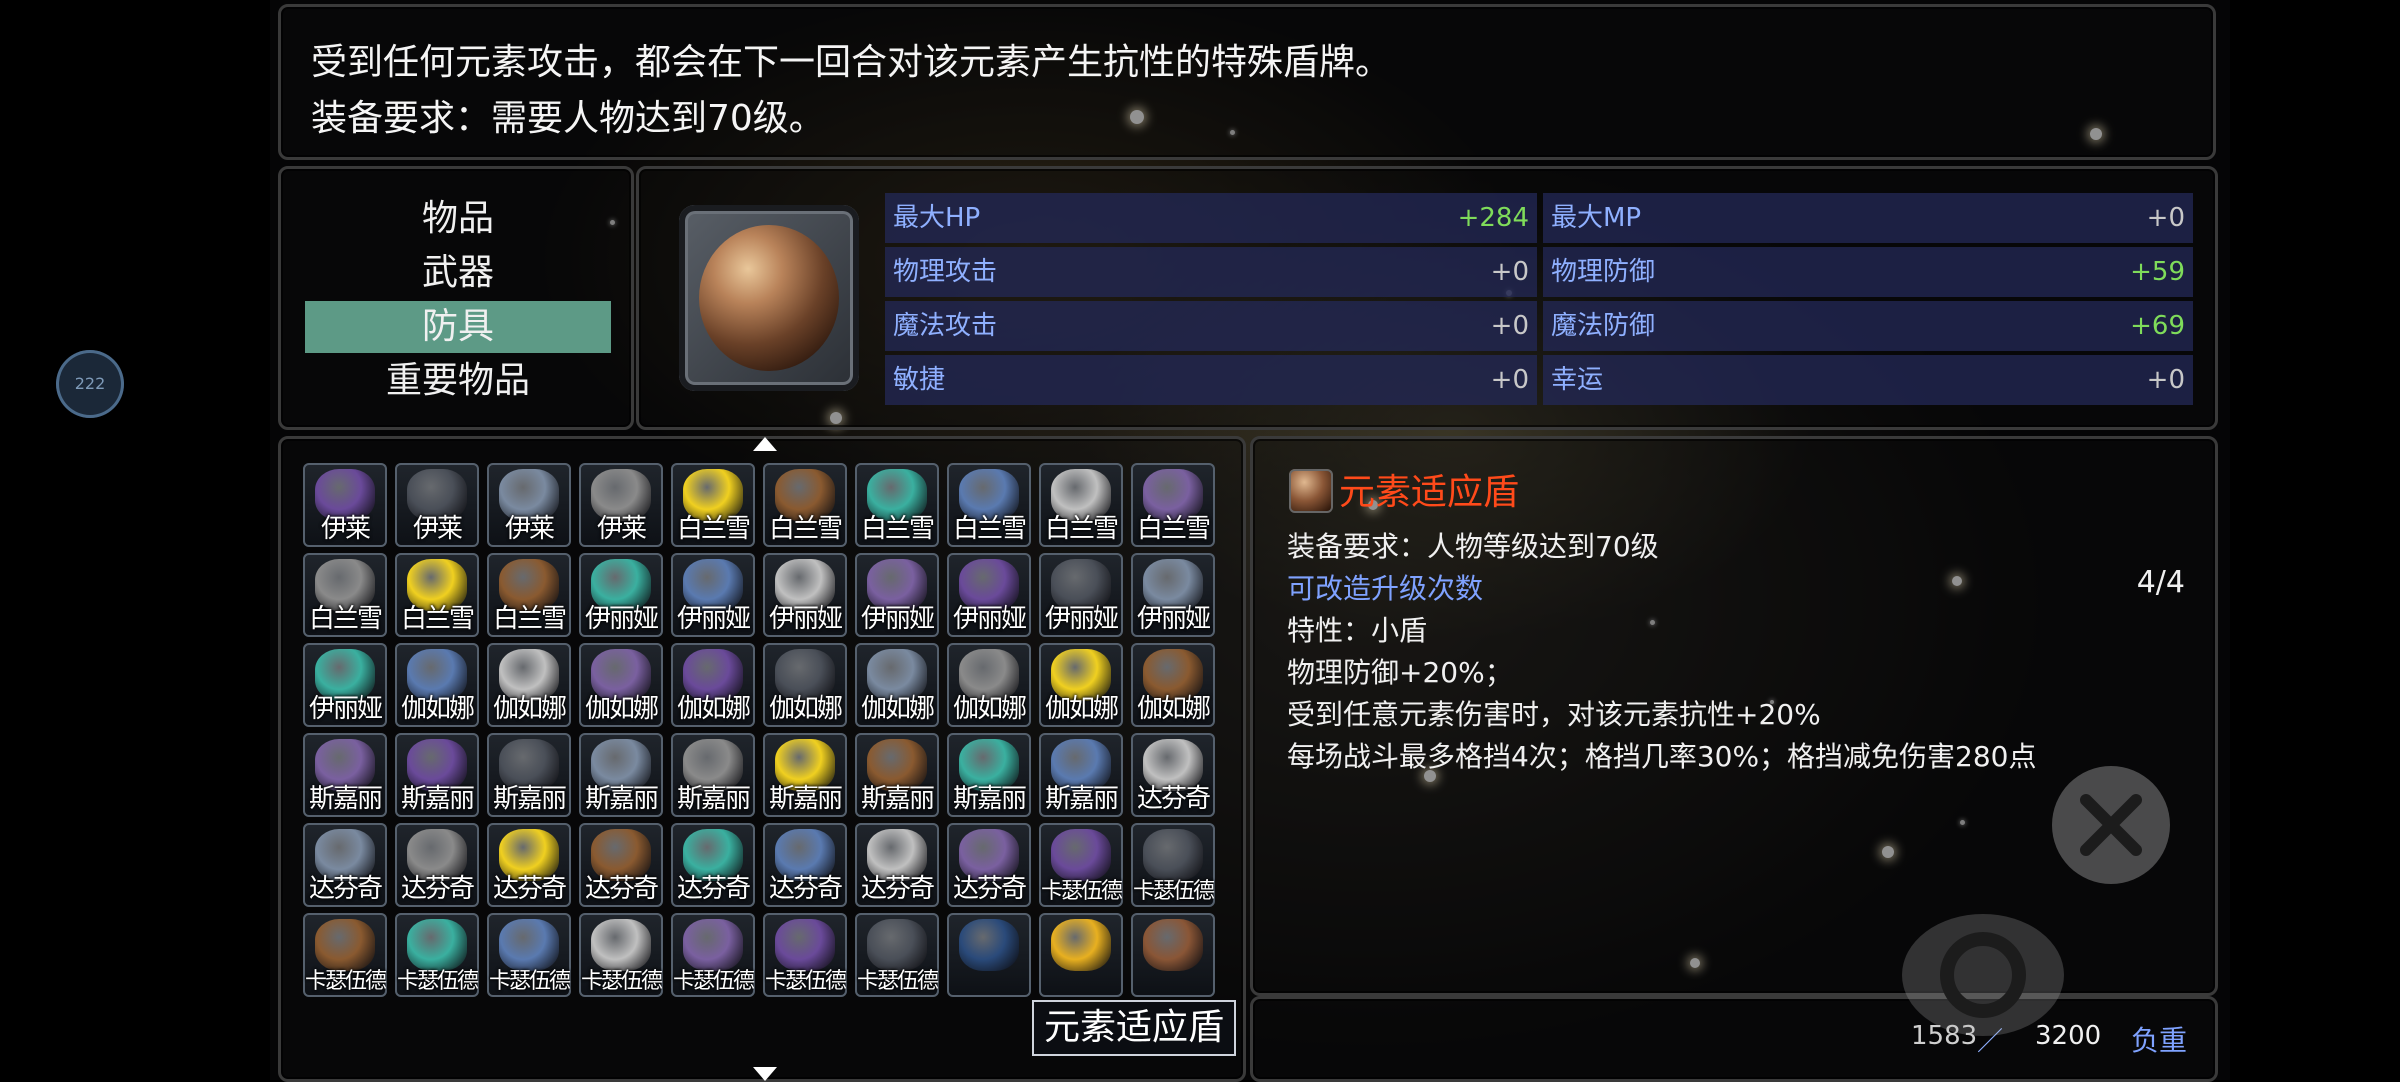 Image resolution: width=2400 pixels, height=1082 pixels. Describe the element at coordinates (1662, 756) in the screenshot. I see `item-effect-3: 每场战斗最多格挡4次；格挡几率30%；格挡减免伤害280点` at that location.